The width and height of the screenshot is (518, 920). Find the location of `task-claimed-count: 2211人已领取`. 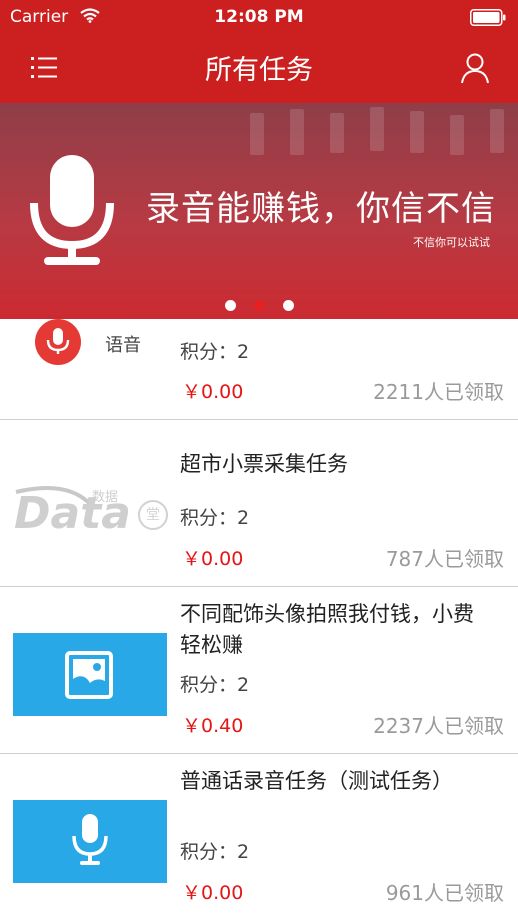

task-claimed-count: 2211人已领取 is located at coordinates (438, 392).